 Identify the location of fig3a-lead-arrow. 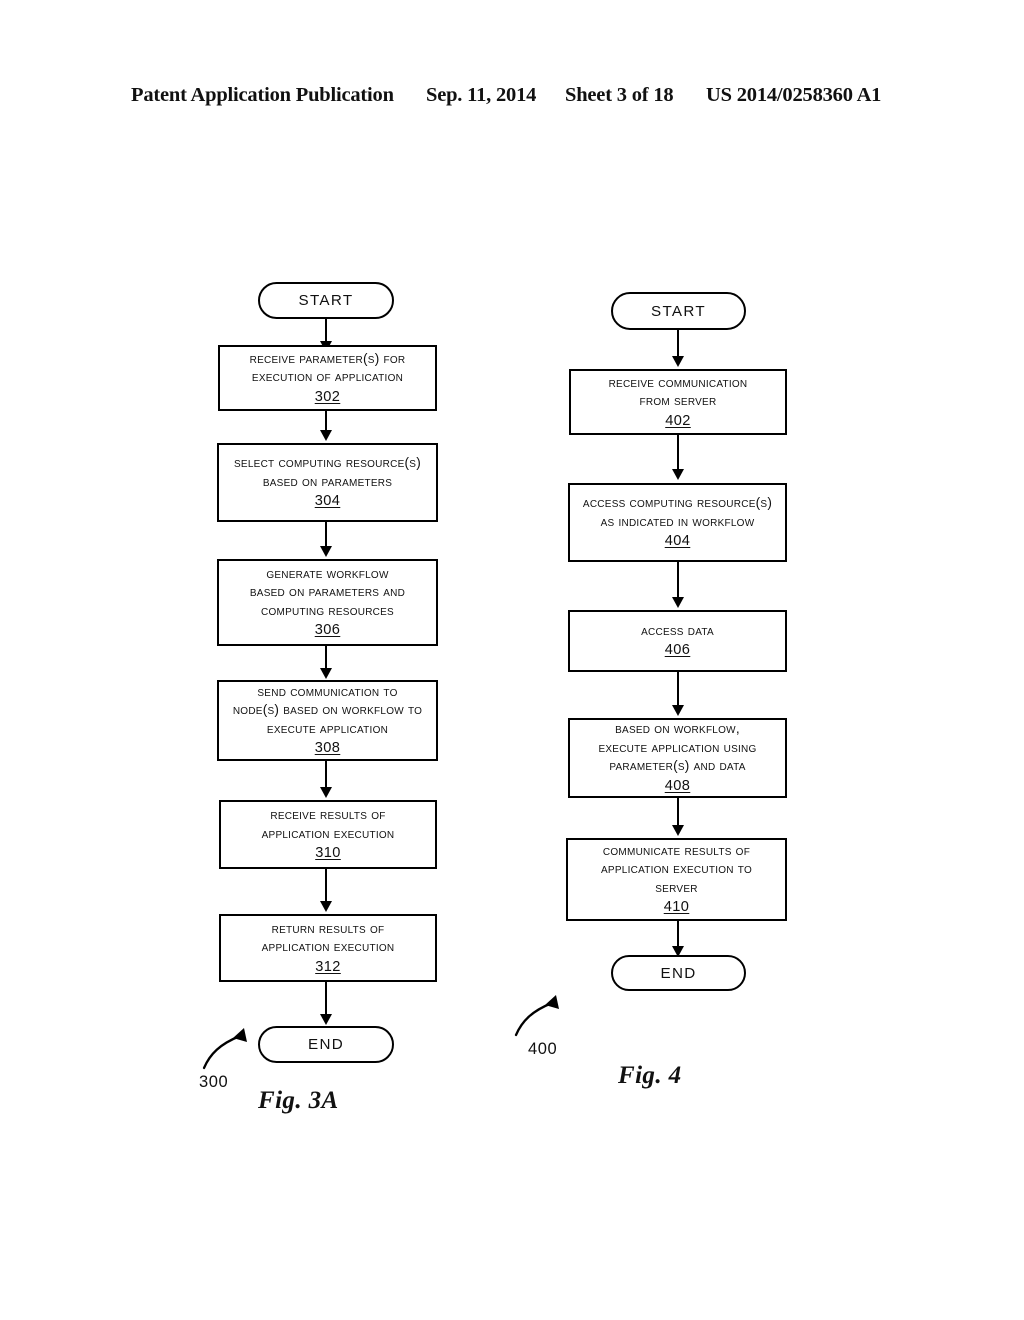
(224, 1049).